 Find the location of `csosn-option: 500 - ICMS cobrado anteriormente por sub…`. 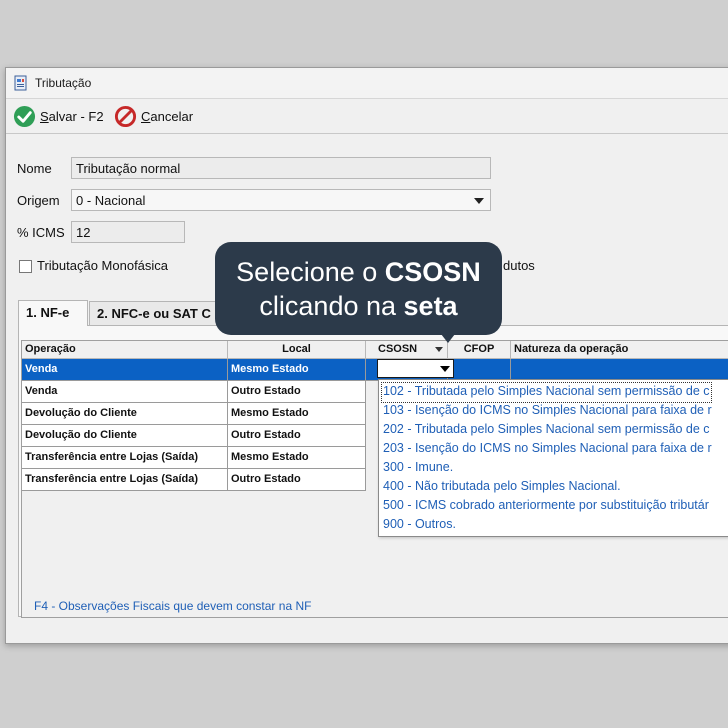

csosn-option: 500 - ICMS cobrado anteriormente por sub… is located at coordinates (546, 506).